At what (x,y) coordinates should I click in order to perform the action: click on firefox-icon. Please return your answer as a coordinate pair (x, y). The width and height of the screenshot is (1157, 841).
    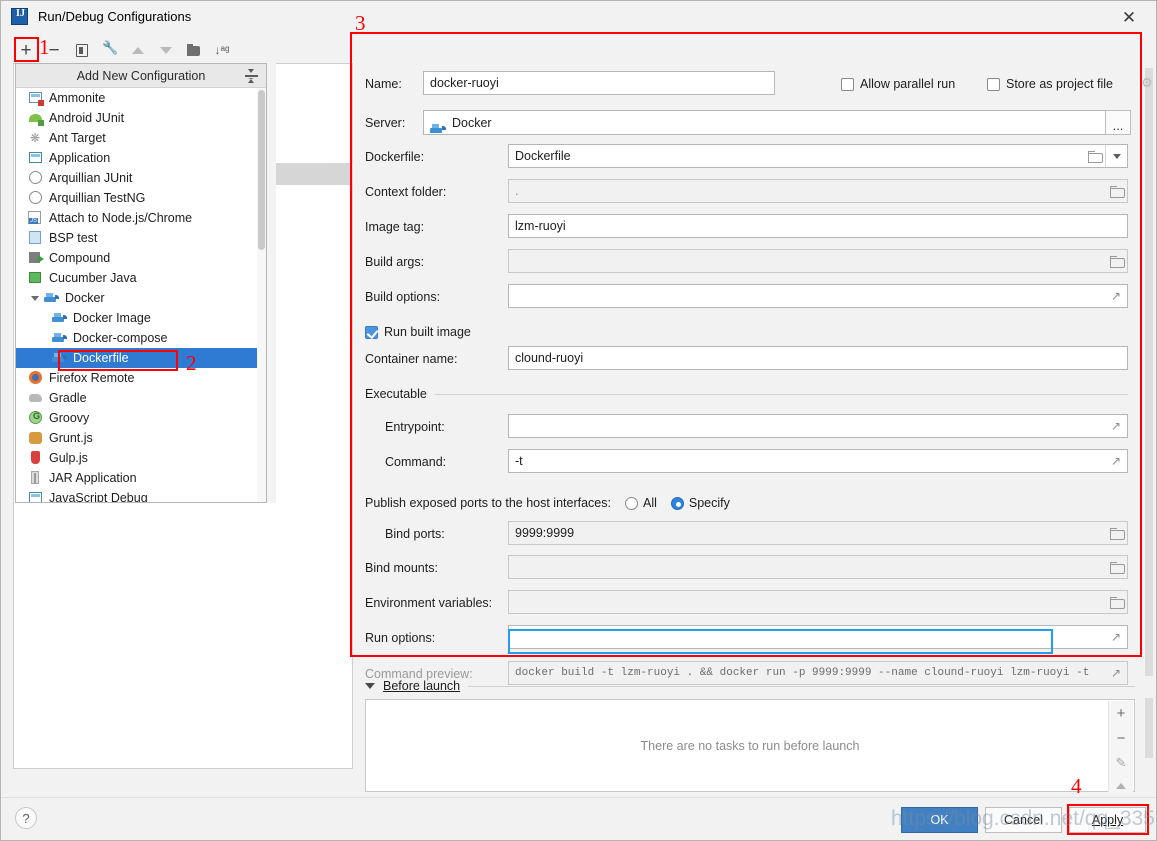
    Looking at the image, I should click on (36, 378).